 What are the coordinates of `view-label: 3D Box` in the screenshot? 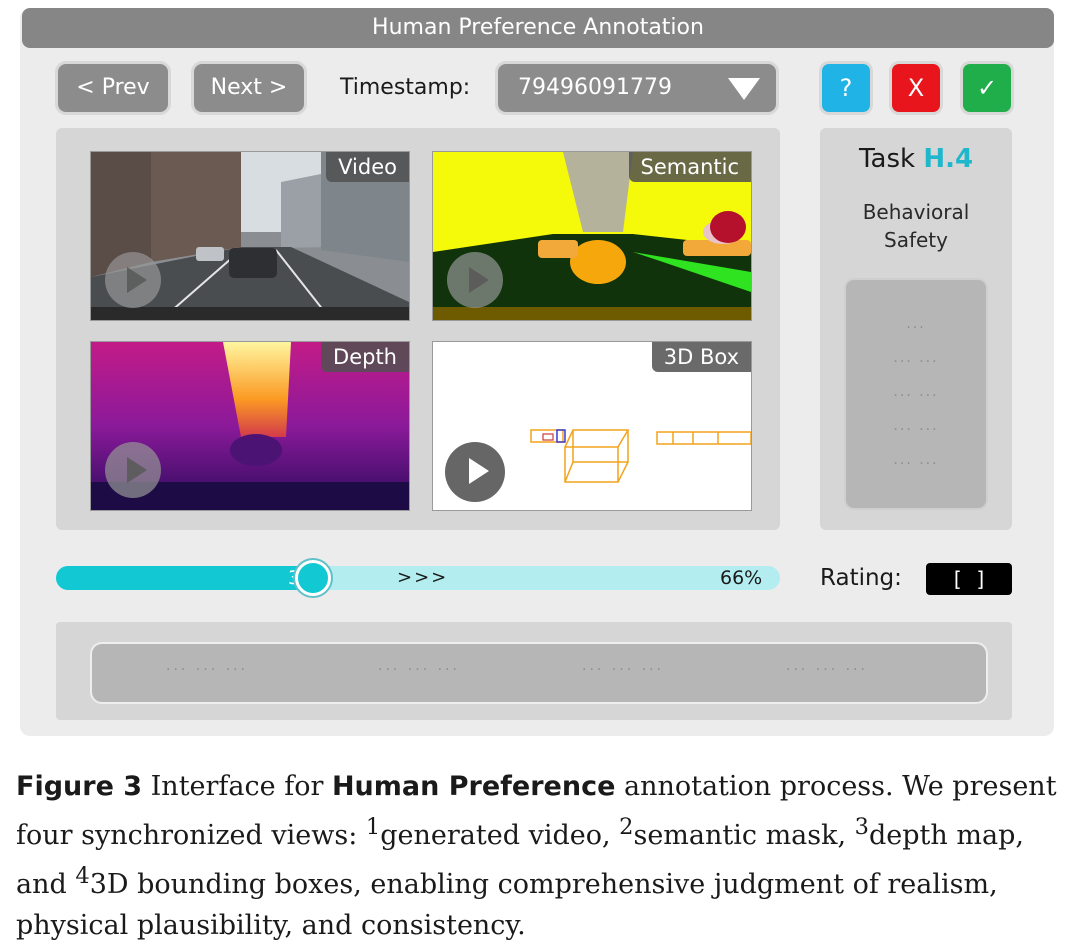 It's located at (701, 357).